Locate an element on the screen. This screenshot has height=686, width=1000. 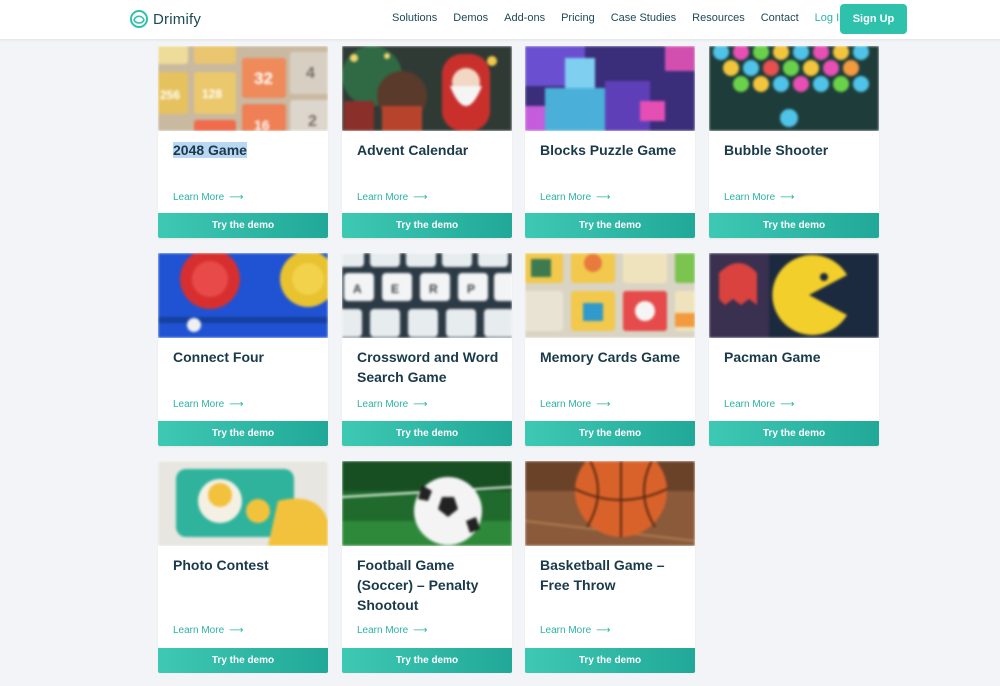
2048-tiles-image: 256 128 32 4 2 16 is located at coordinates (243, 88).